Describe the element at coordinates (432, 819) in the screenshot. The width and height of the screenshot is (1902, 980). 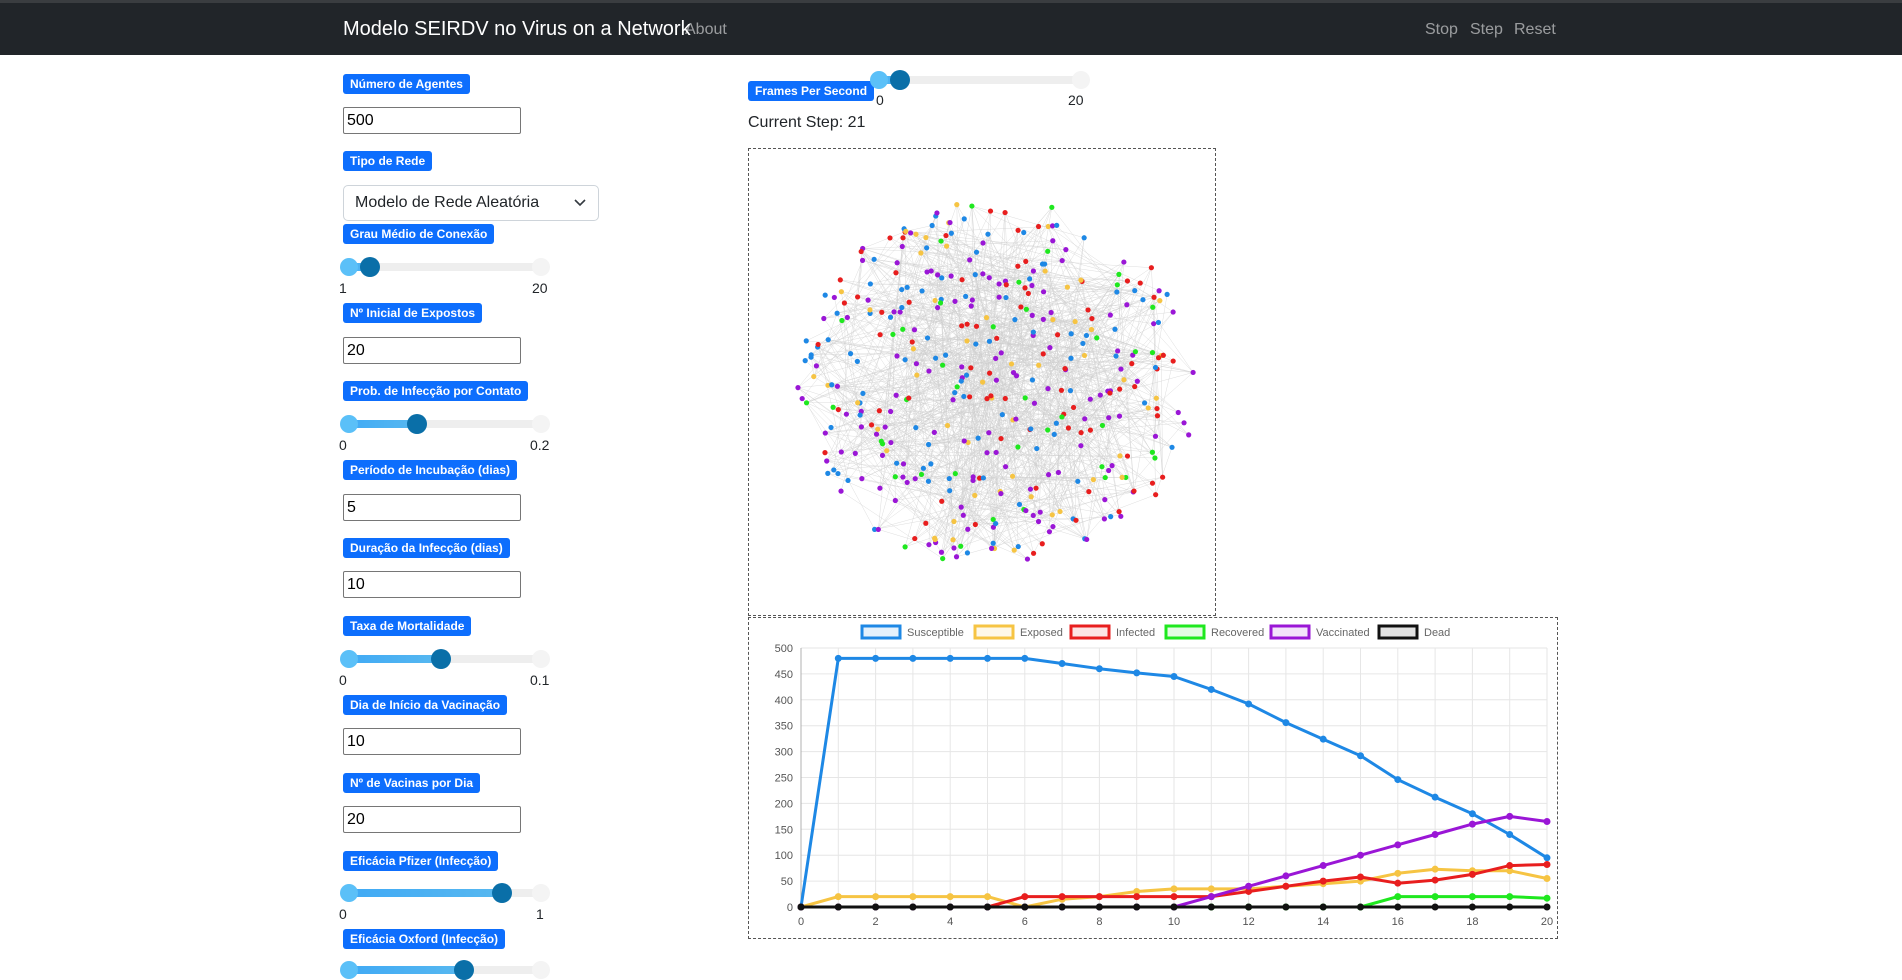
I see `vaccines-per-day-input` at that location.